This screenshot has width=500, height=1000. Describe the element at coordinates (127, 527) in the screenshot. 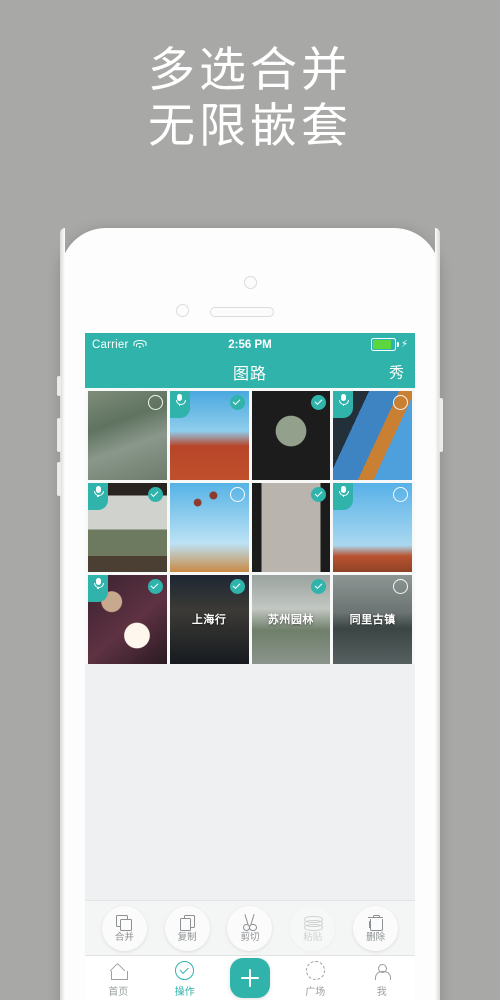

I see `tile-garden-courtyard` at that location.